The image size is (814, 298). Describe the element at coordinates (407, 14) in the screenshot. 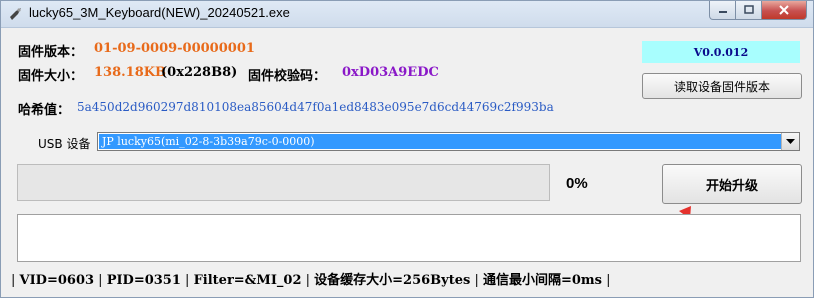

I see `title-bar: lucky65_3M_Keyboard(NEW)_20240521.exe` at that location.